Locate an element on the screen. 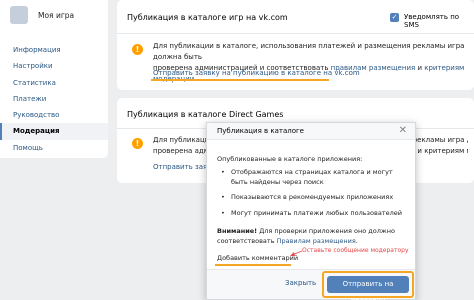 This screenshot has height=300, width=474. modal-header: Публикация в каталоге ✕ is located at coordinates (311, 131).